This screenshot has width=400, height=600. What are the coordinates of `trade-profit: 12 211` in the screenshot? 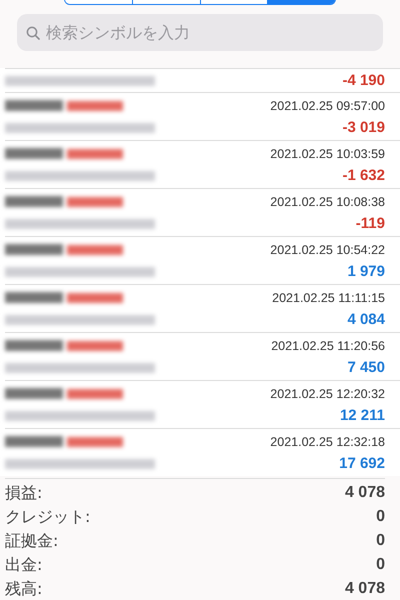 It's located at (362, 415).